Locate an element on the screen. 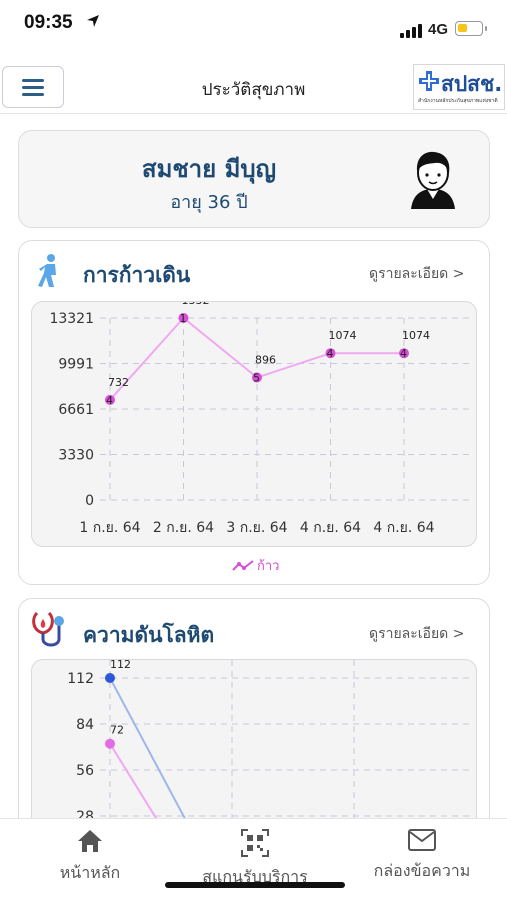 This screenshot has width=507, height=900. network-type: 4G is located at coordinates (438, 29).